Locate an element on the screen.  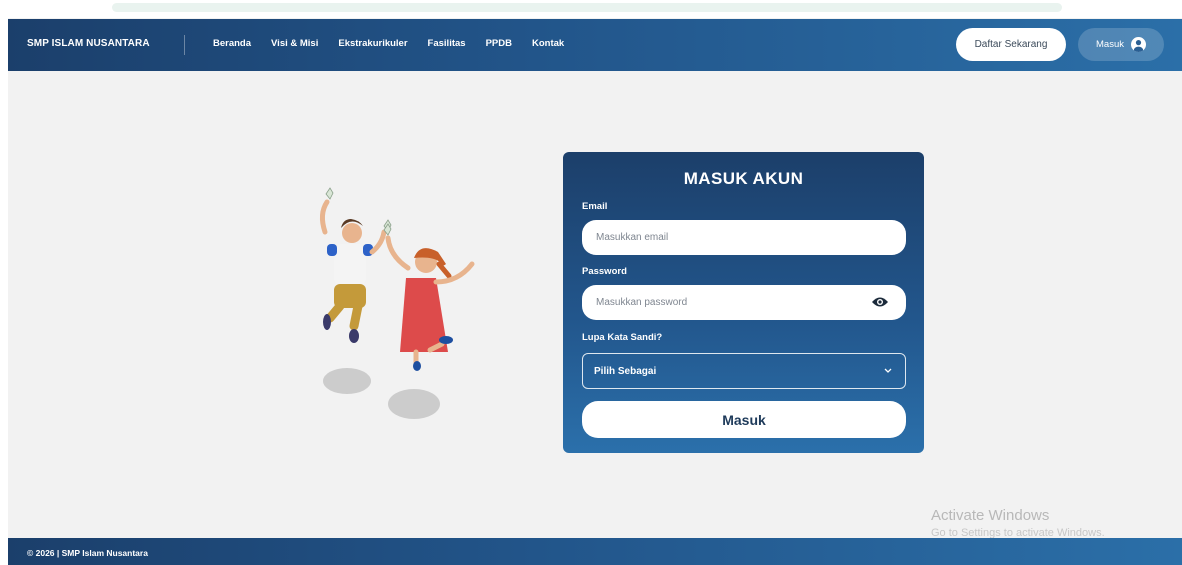
site-footer: © 2026 | SMP Islam Nusantara is located at coordinates (595, 551).